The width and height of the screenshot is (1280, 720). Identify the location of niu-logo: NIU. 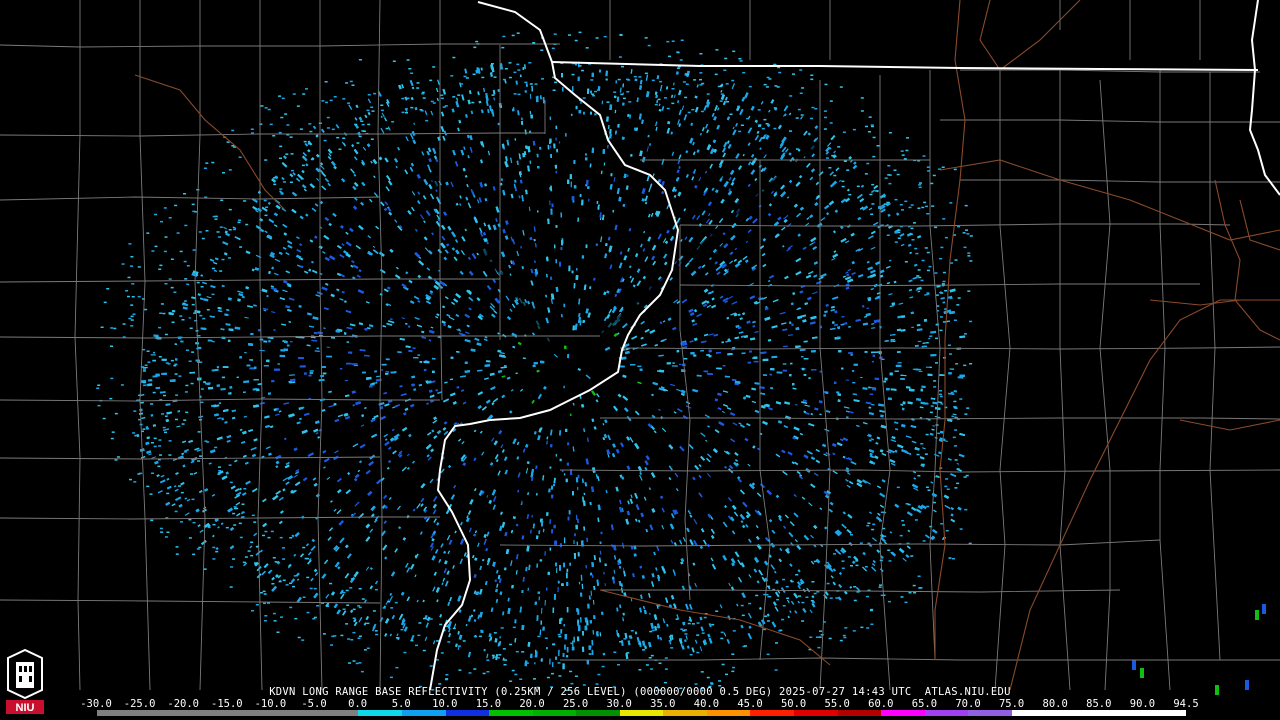
(25, 681).